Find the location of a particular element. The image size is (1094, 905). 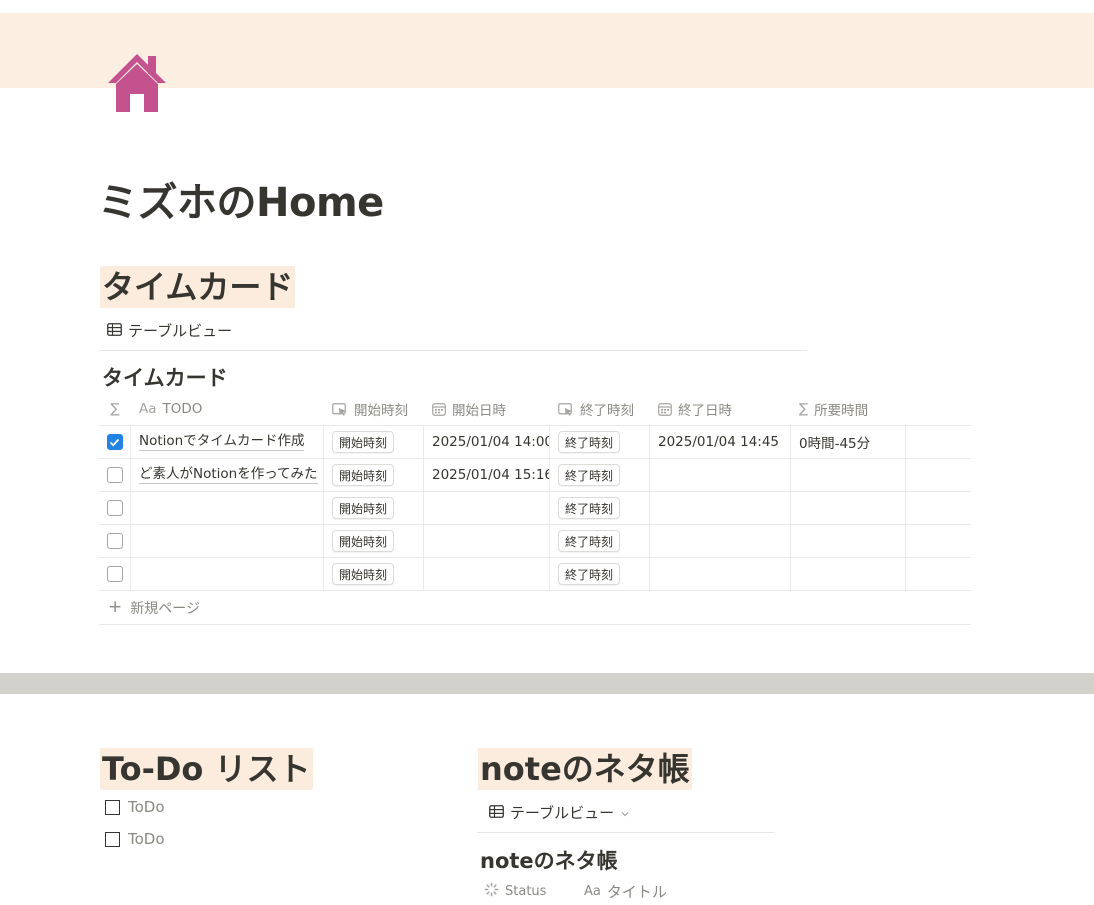

check-icon is located at coordinates (114, 442).